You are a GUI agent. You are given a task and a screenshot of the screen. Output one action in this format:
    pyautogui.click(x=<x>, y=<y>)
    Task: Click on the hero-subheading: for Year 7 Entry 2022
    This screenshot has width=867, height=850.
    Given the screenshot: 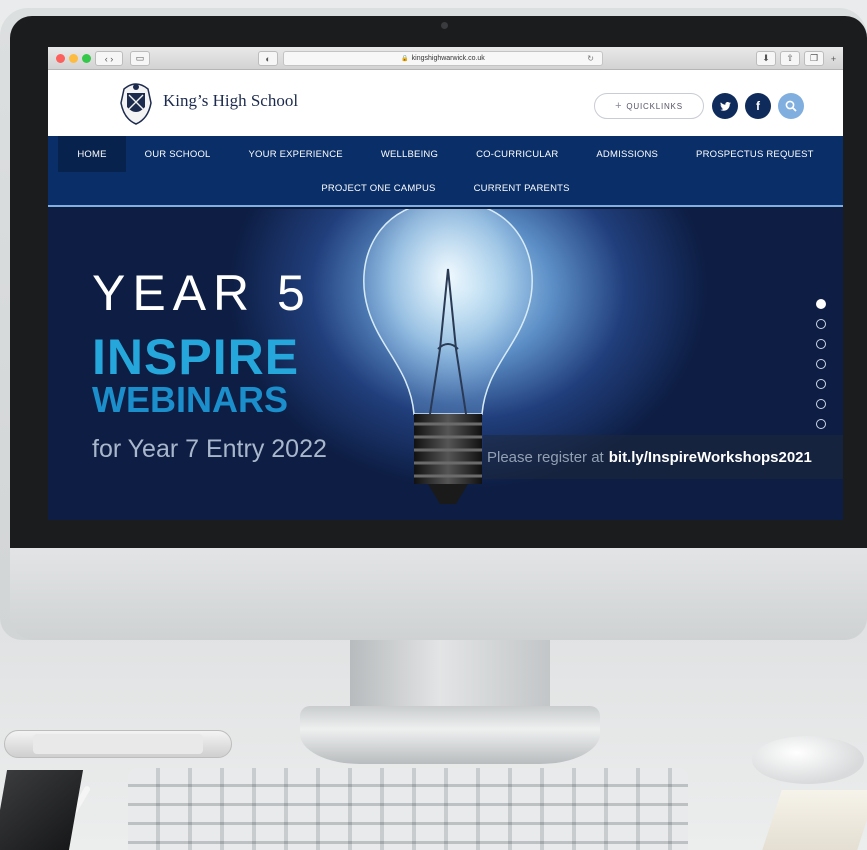 What is the action you would take?
    pyautogui.click(x=209, y=449)
    